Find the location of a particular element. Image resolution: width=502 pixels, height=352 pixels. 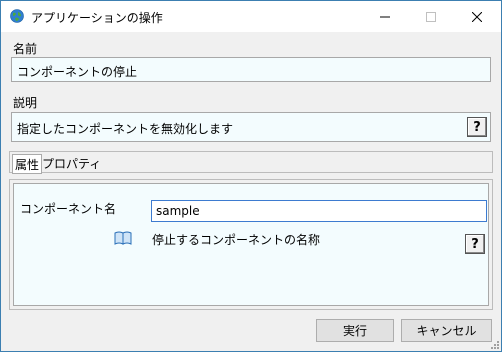

property-help-button: ? is located at coordinates (475, 244).